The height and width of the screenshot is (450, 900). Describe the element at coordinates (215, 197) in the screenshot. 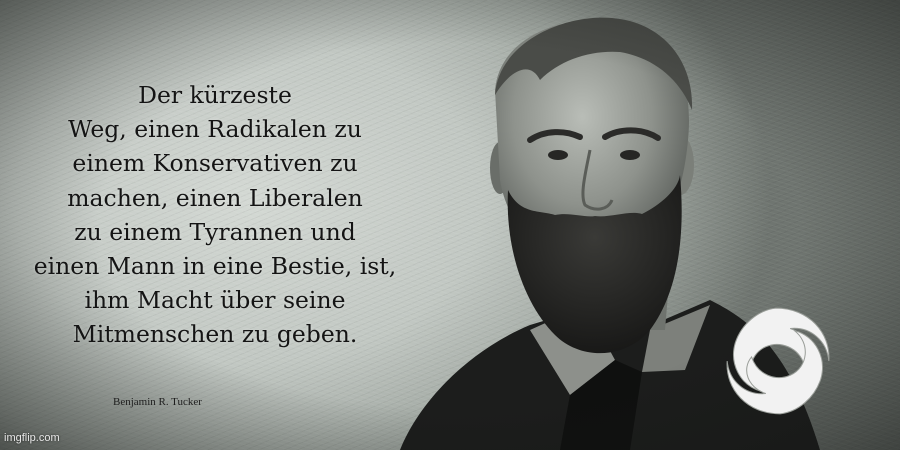

I see `quote-line: machen, einen Liberalen` at that location.